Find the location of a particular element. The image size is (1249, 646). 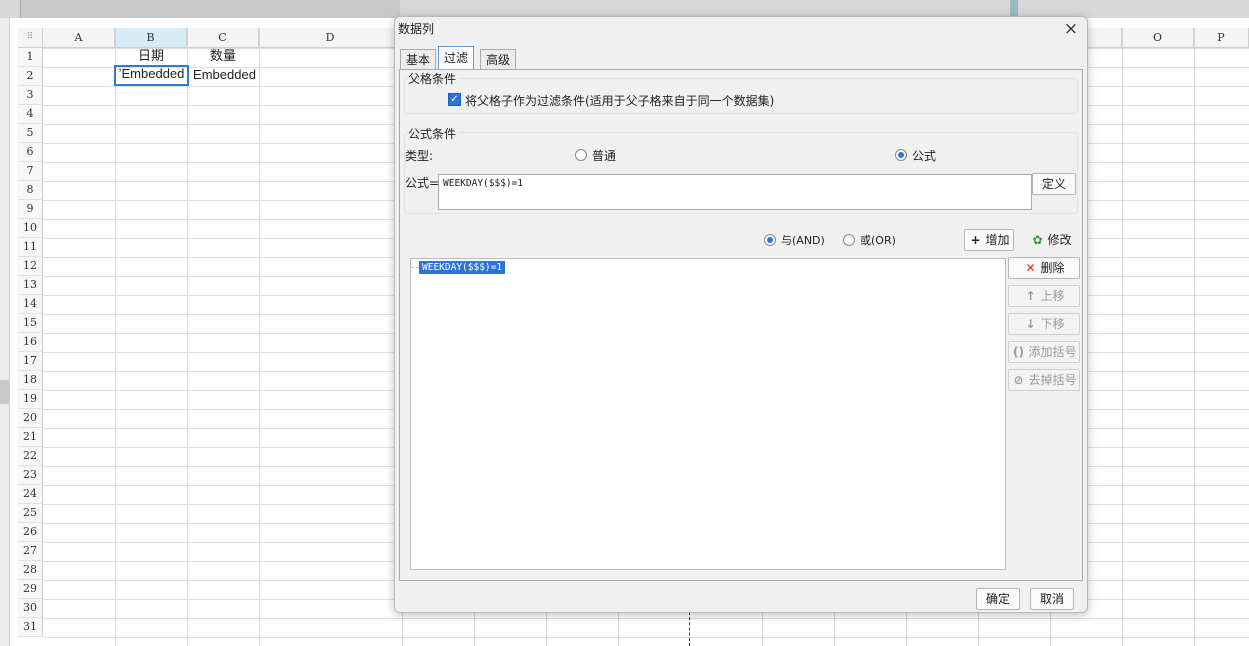

radio-and-label: 与(AND) is located at coordinates (803, 240).